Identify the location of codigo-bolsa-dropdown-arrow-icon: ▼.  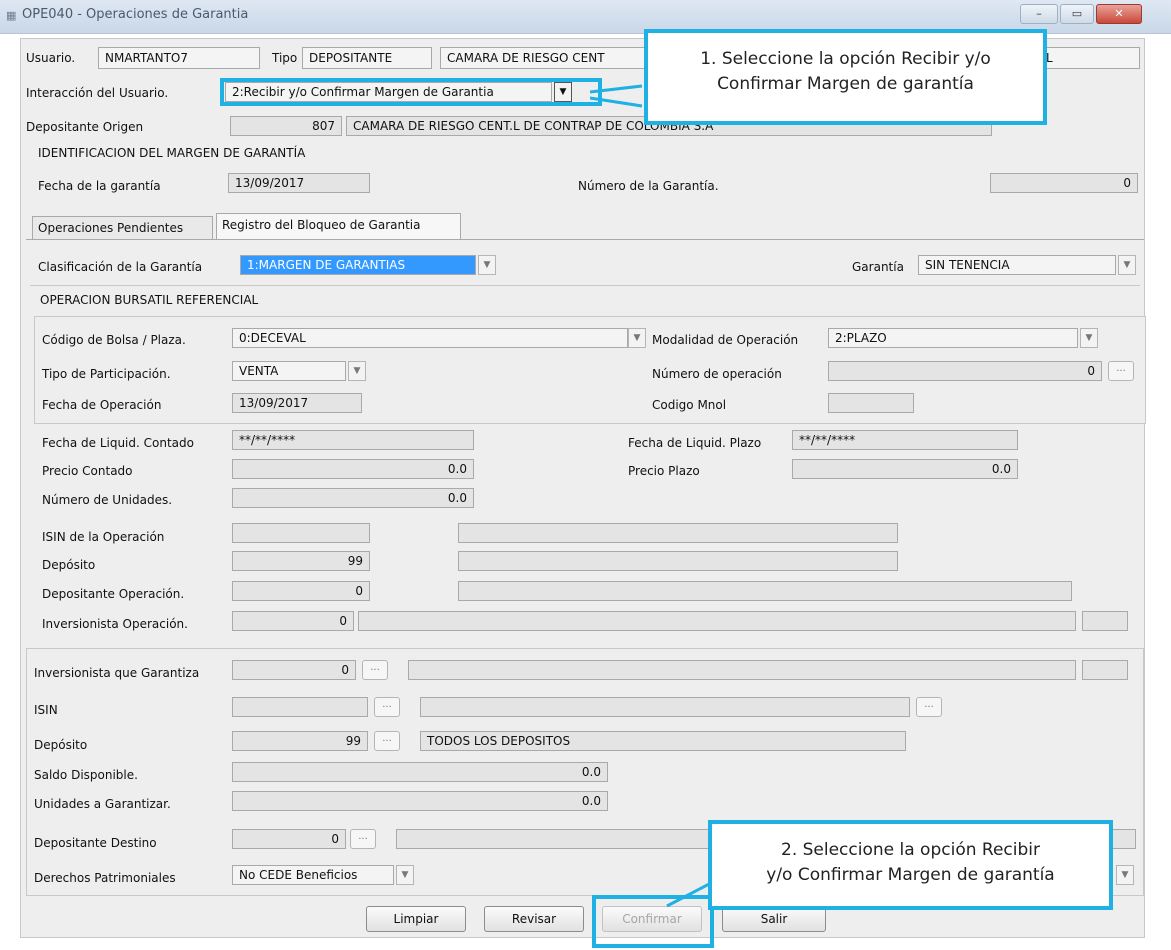
(637, 338).